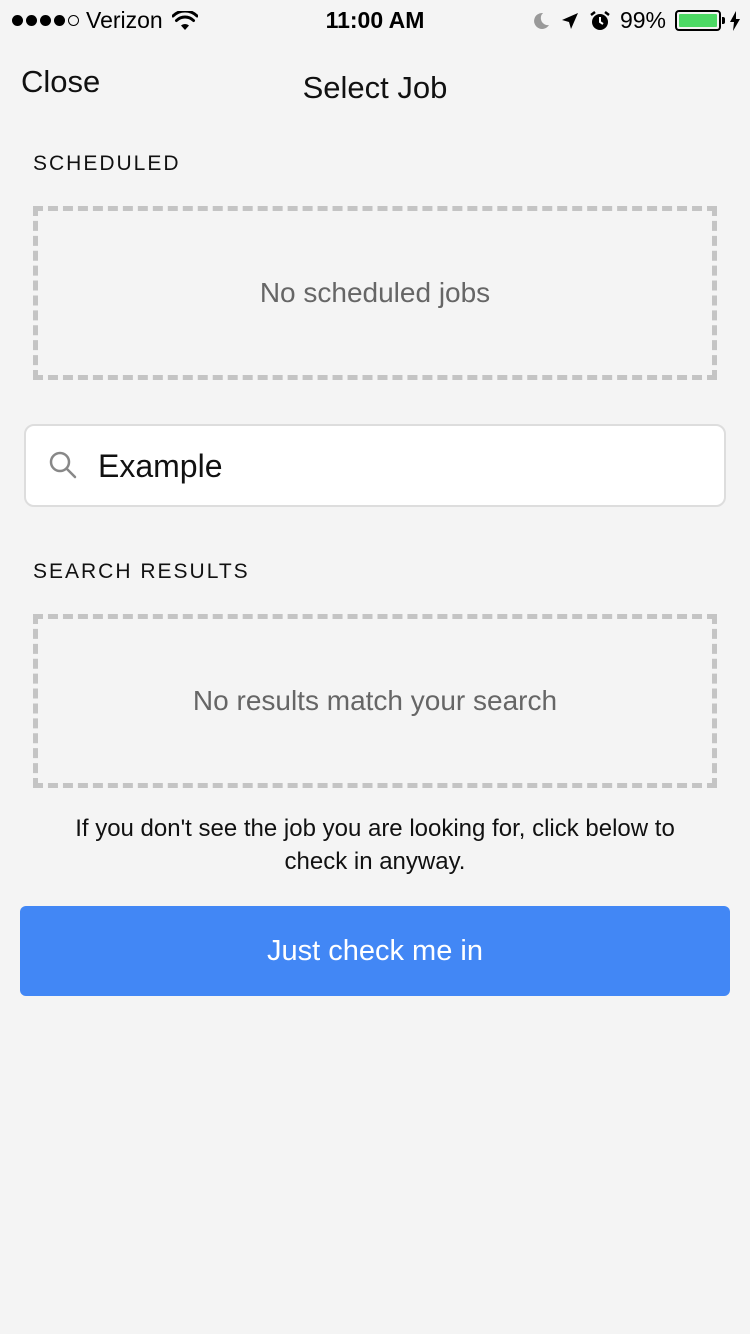  I want to click on alarm-icon, so click(600, 20).